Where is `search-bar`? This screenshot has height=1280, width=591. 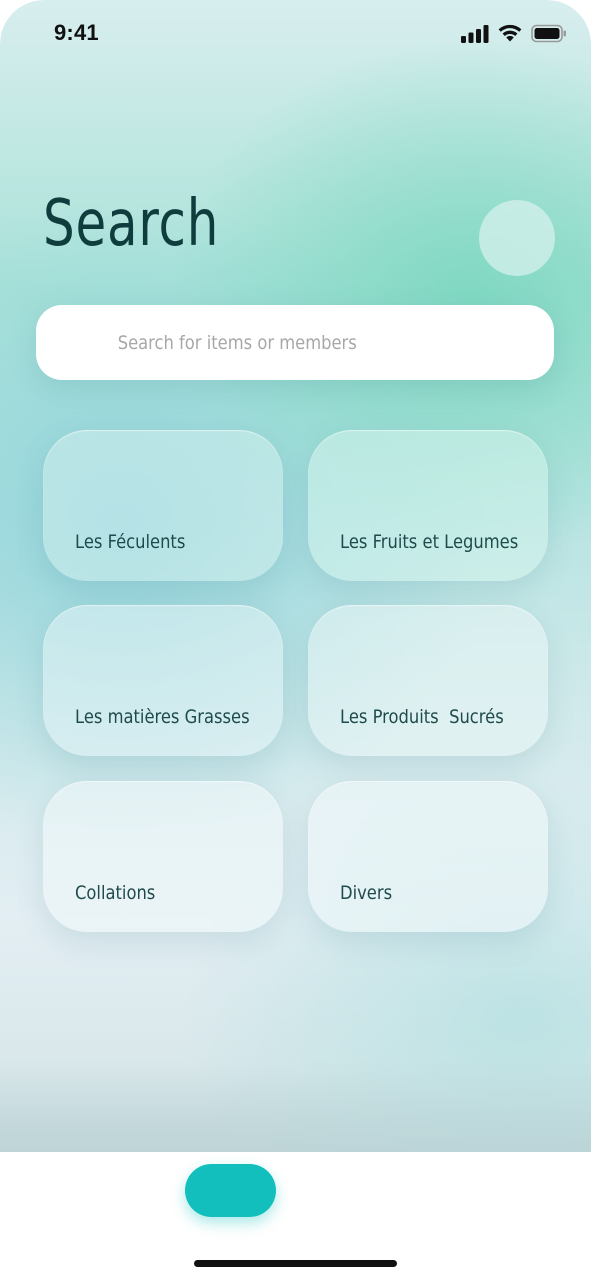
search-bar is located at coordinates (295, 342).